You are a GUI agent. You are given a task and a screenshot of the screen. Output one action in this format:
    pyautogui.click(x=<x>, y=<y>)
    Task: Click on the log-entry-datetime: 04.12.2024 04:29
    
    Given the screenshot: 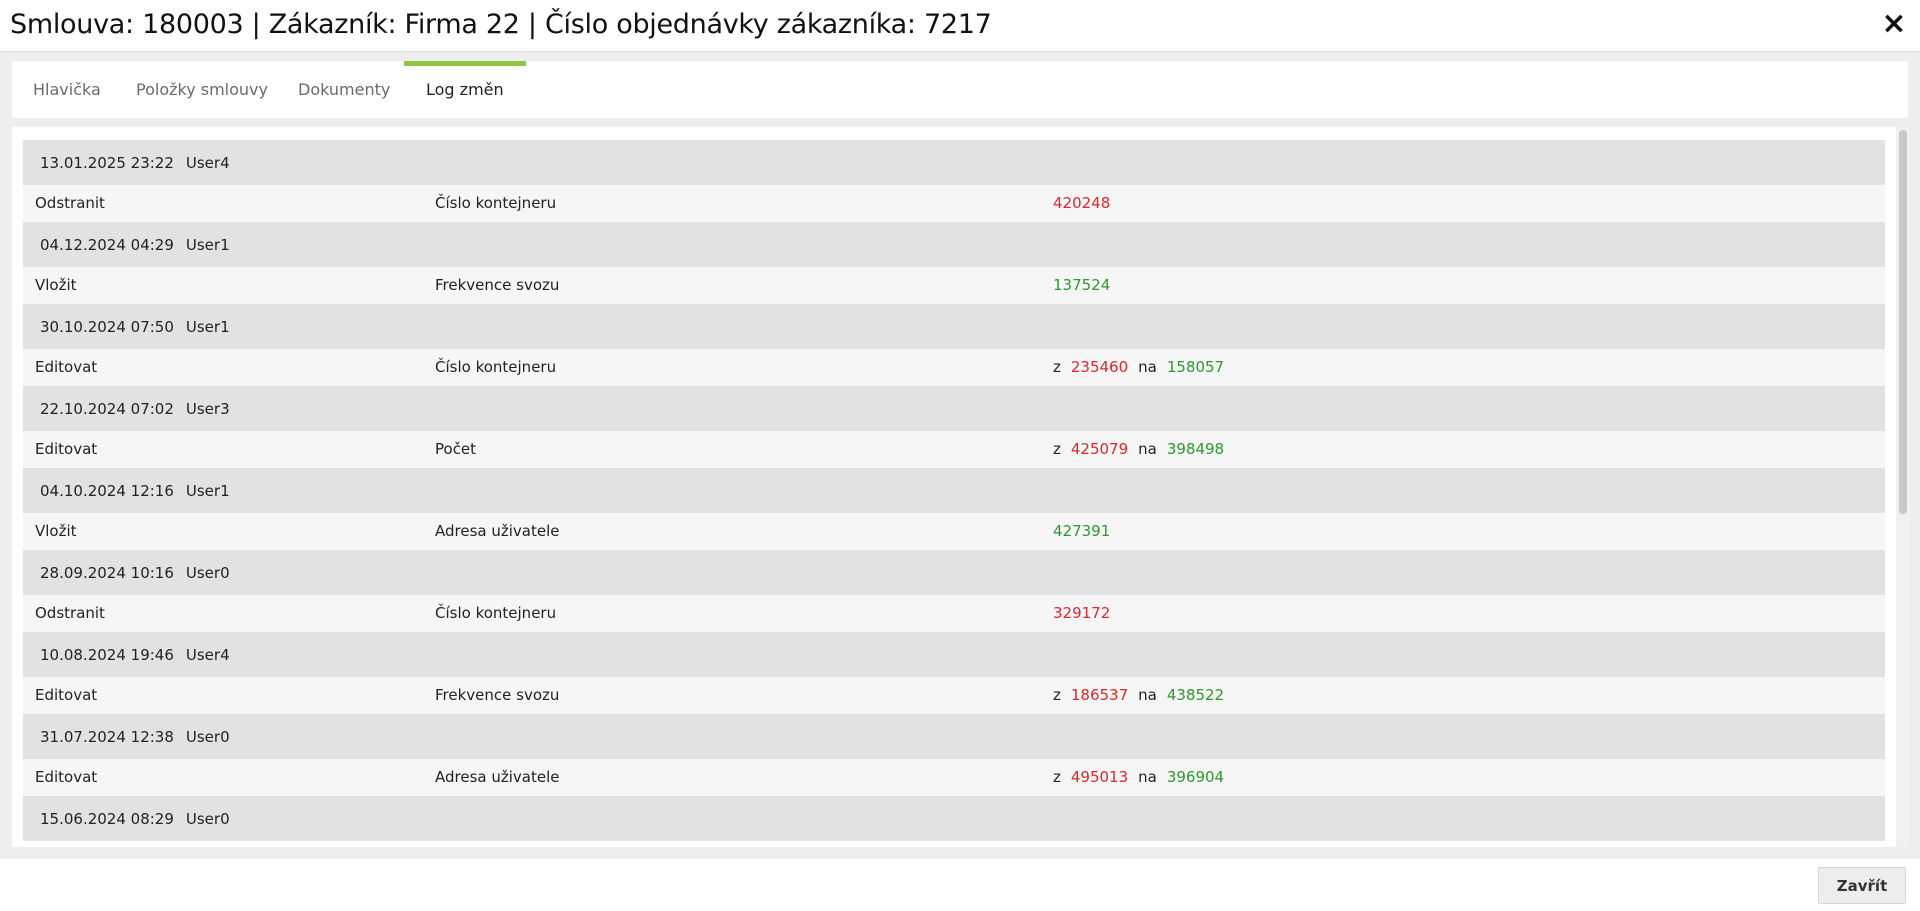 What is the action you would take?
    pyautogui.click(x=107, y=244)
    